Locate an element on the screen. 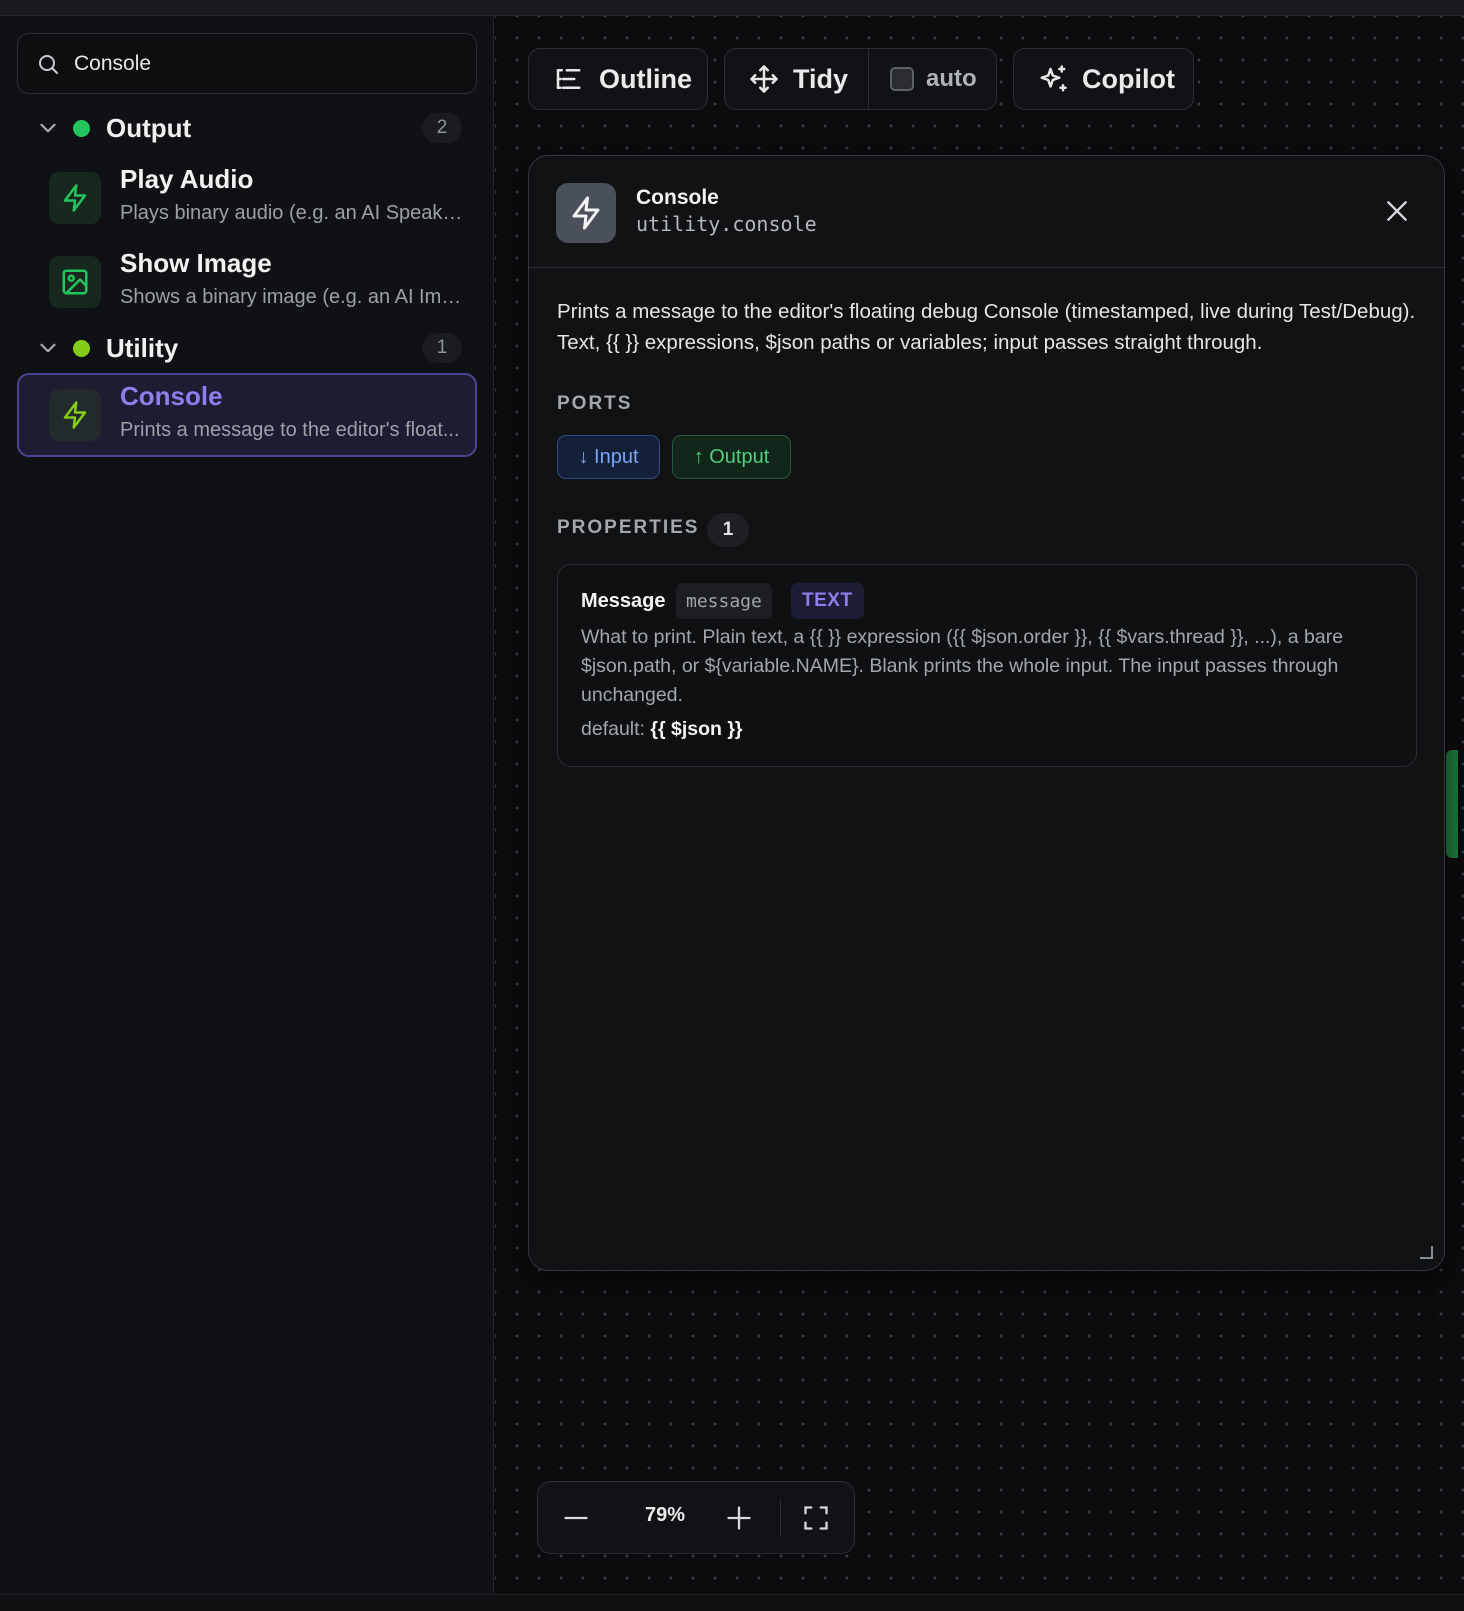 The image size is (1464, 1611). default-label: default: is located at coordinates (613, 729).